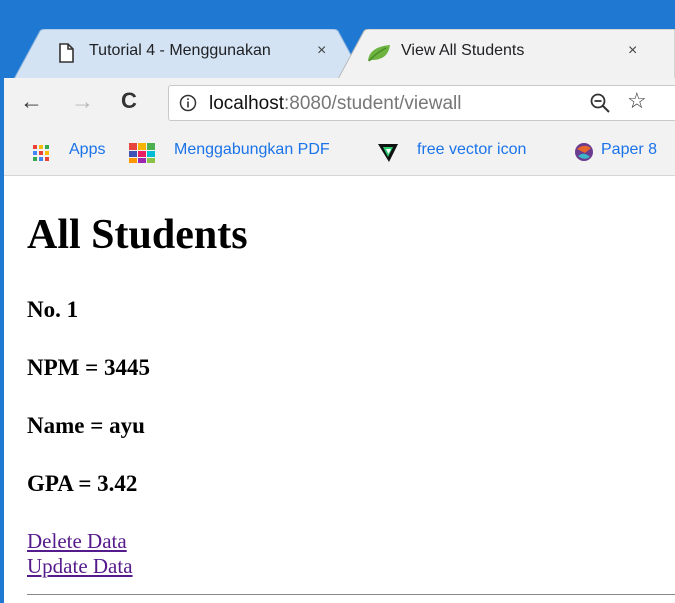  What do you see at coordinates (88, 367) in the screenshot?
I see `student-npm: NPM = 3445` at bounding box center [88, 367].